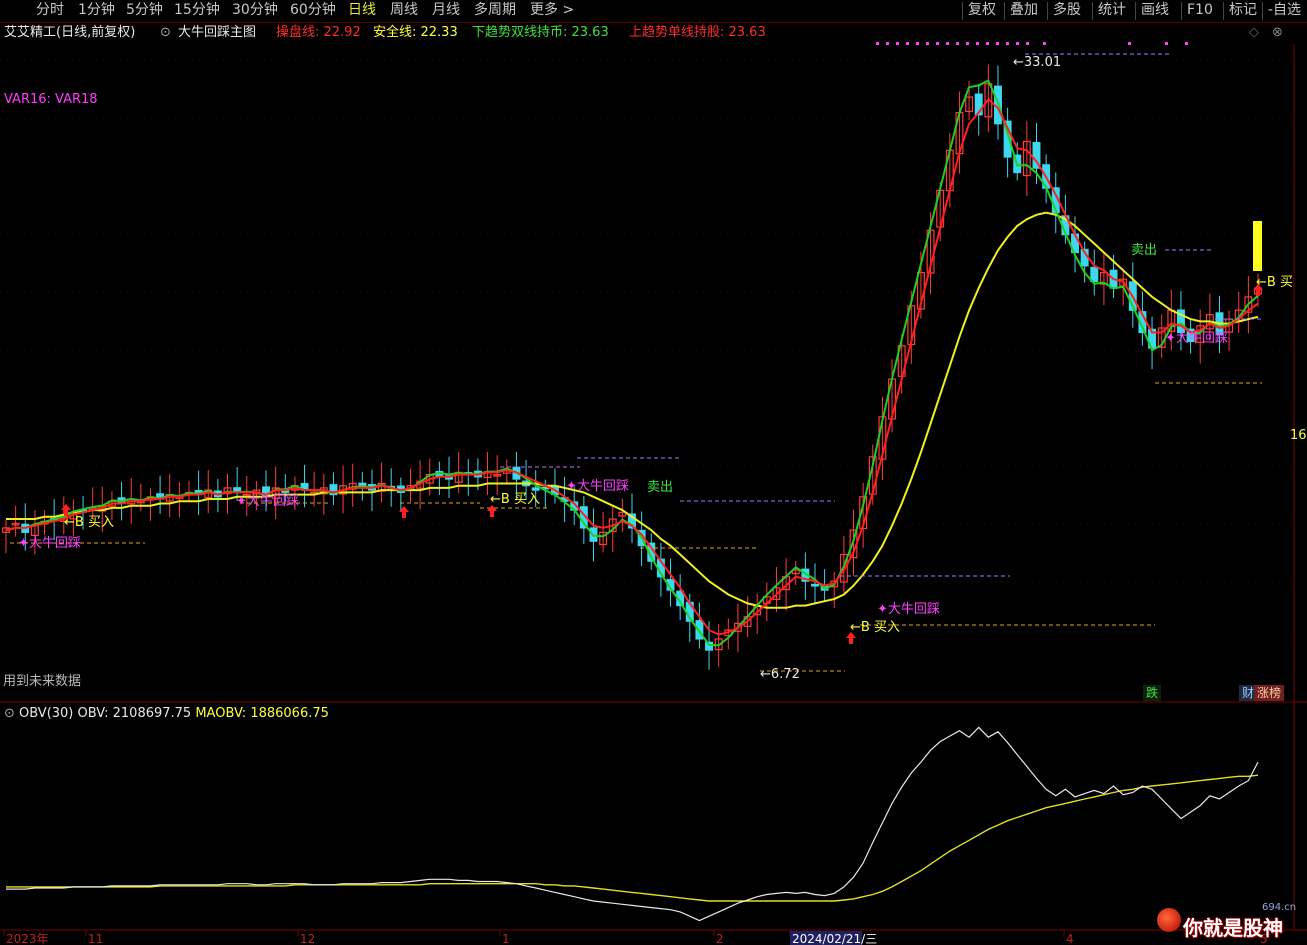 The width and height of the screenshot is (1307, 945). Describe the element at coordinates (307, 938) in the screenshot. I see `x-axis-label: 12` at that location.